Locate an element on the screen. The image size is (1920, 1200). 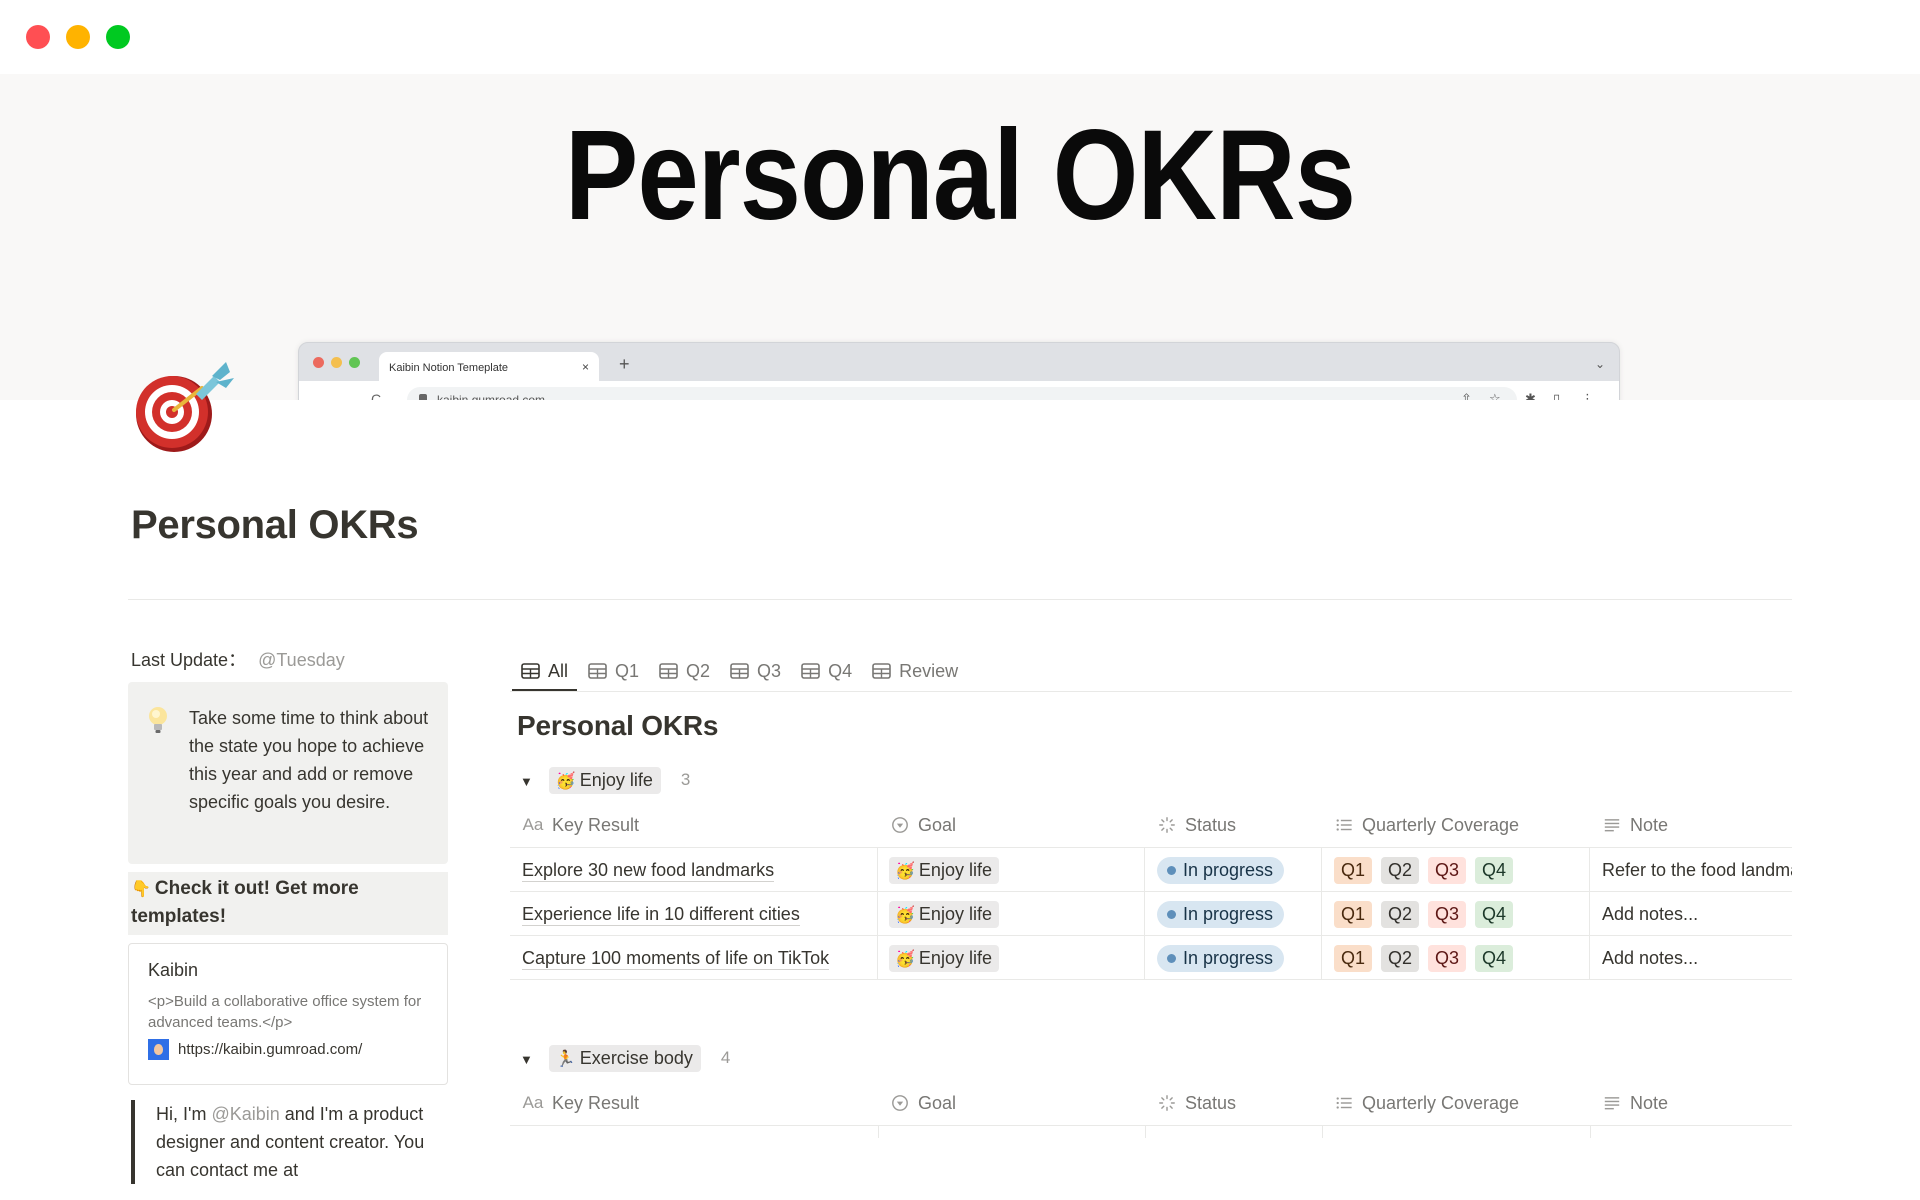
user-mention: @Kaibin is located at coordinates (245, 1114).